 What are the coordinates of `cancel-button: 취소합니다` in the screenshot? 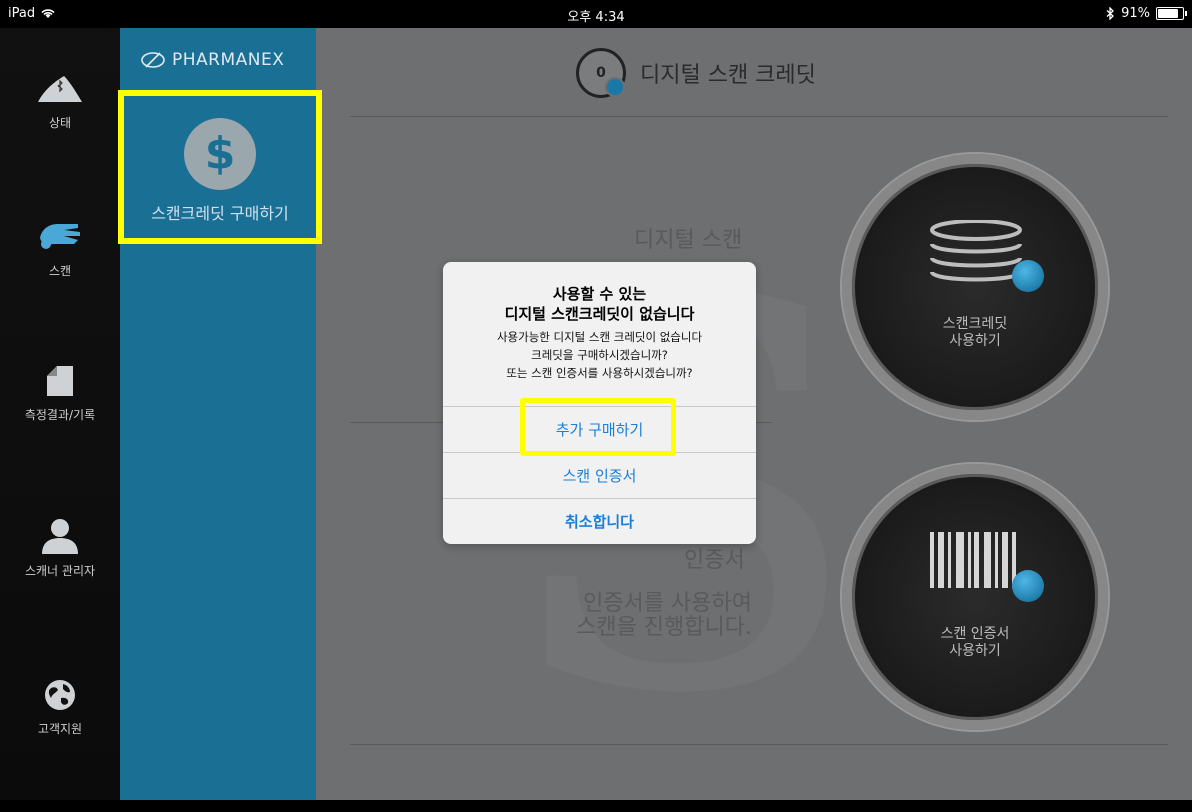 It's located at (599, 521).